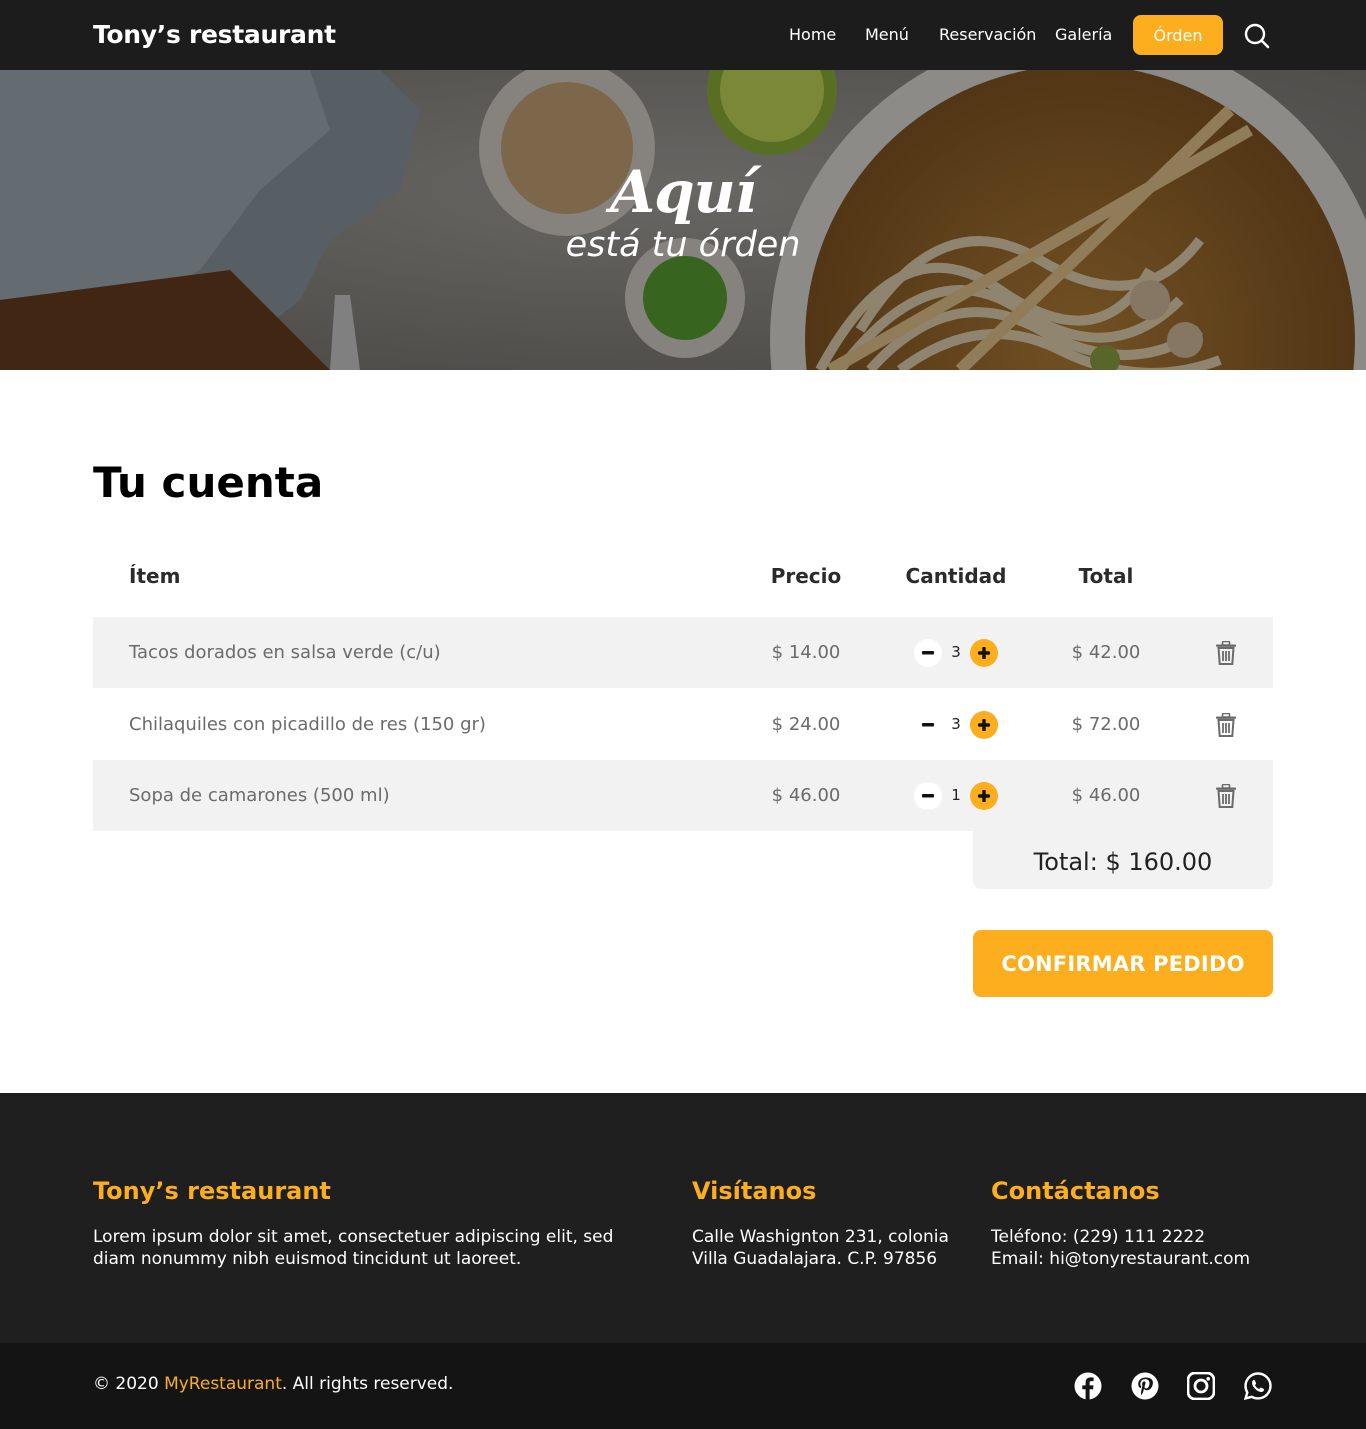  I want to click on nav-link-galeria: Galería, so click(1083, 34).